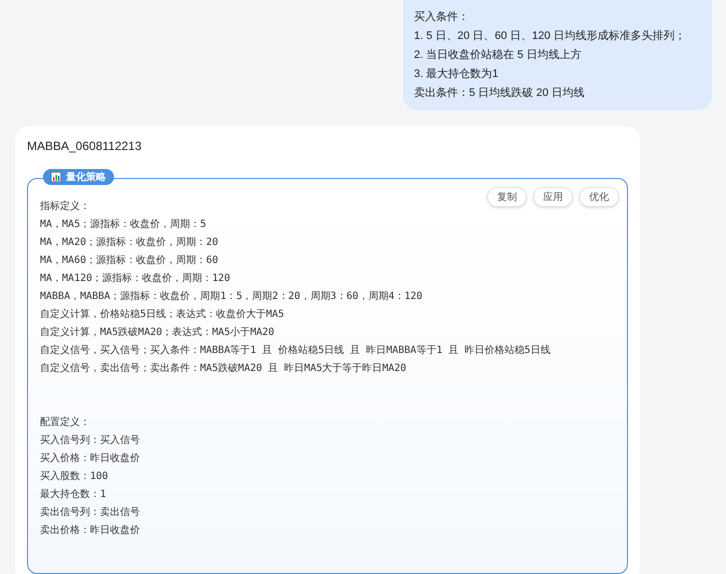  I want to click on code-line: 买入价格：昨日收盘价, so click(90, 459).